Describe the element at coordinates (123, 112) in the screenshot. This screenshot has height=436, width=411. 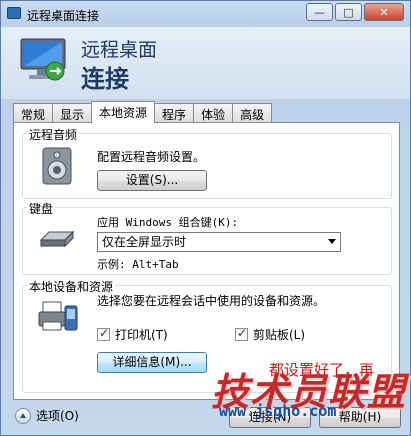
I see `tab-local-resources: 本地资源` at that location.